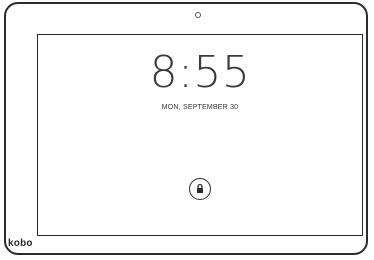 The width and height of the screenshot is (374, 260). Describe the element at coordinates (198, 15) in the screenshot. I see `front-camera-dot` at that location.